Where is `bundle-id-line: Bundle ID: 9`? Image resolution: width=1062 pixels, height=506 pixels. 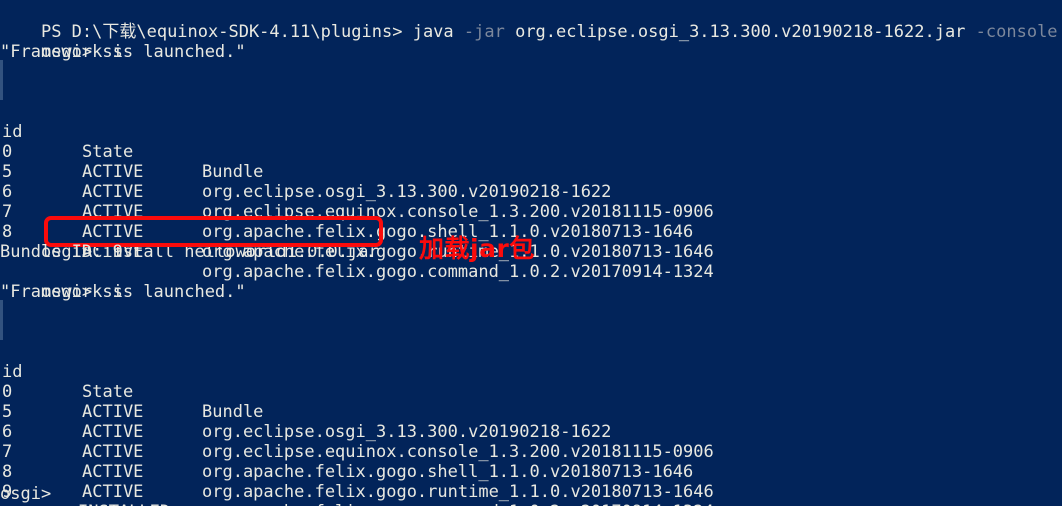 bundle-id-line: Bundle ID: 9 is located at coordinates (61, 252).